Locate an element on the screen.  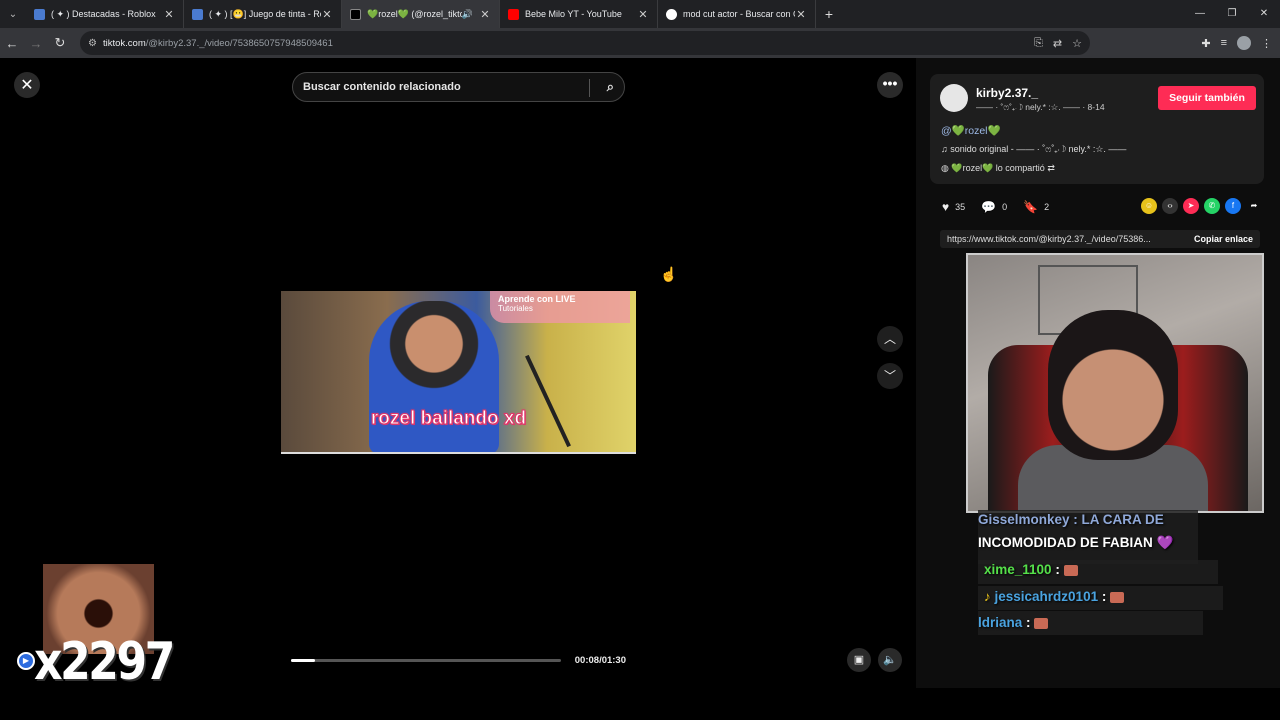
mouse-cursor-icon: ☝ is located at coordinates (669, 274).